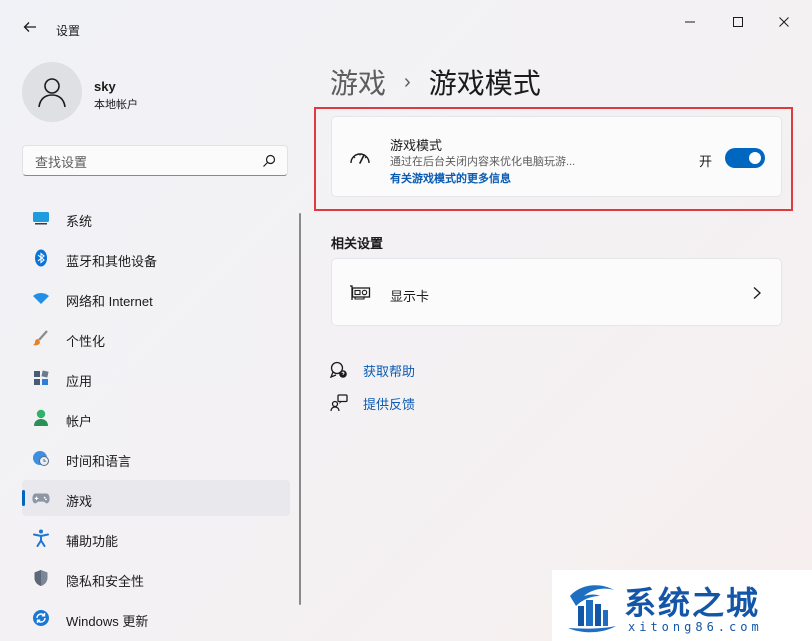 This screenshot has width=812, height=641. What do you see at coordinates (105, 86) in the screenshot?
I see `user-name: sky` at bounding box center [105, 86].